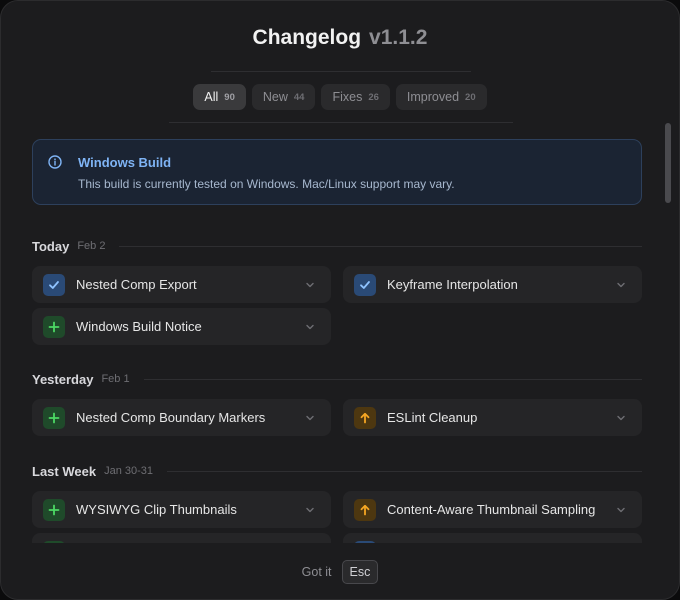 Image resolution: width=680 pixels, height=600 pixels. I want to click on tab-label: Improved, so click(433, 97).